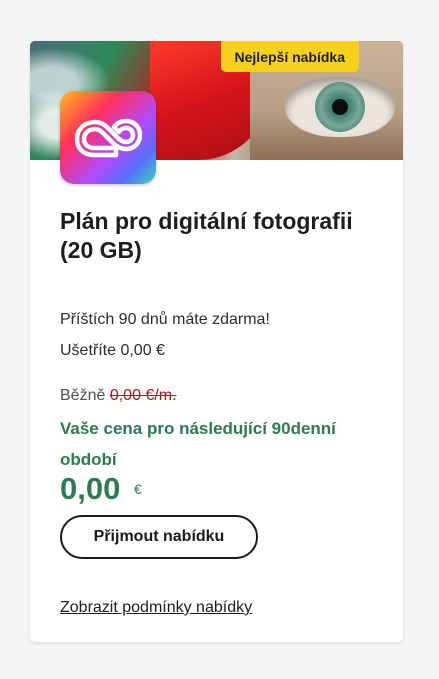 The image size is (439, 679). What do you see at coordinates (156, 608) in the screenshot?
I see `view-terms-link: Zobrazit podmínky nabídky` at bounding box center [156, 608].